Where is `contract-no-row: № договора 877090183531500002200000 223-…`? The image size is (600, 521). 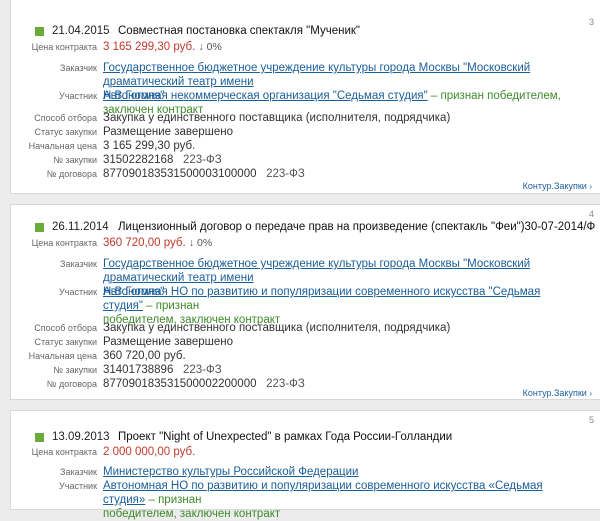
contract-no-row: № договора 877090183531500002200000 223-… is located at coordinates (305, 384).